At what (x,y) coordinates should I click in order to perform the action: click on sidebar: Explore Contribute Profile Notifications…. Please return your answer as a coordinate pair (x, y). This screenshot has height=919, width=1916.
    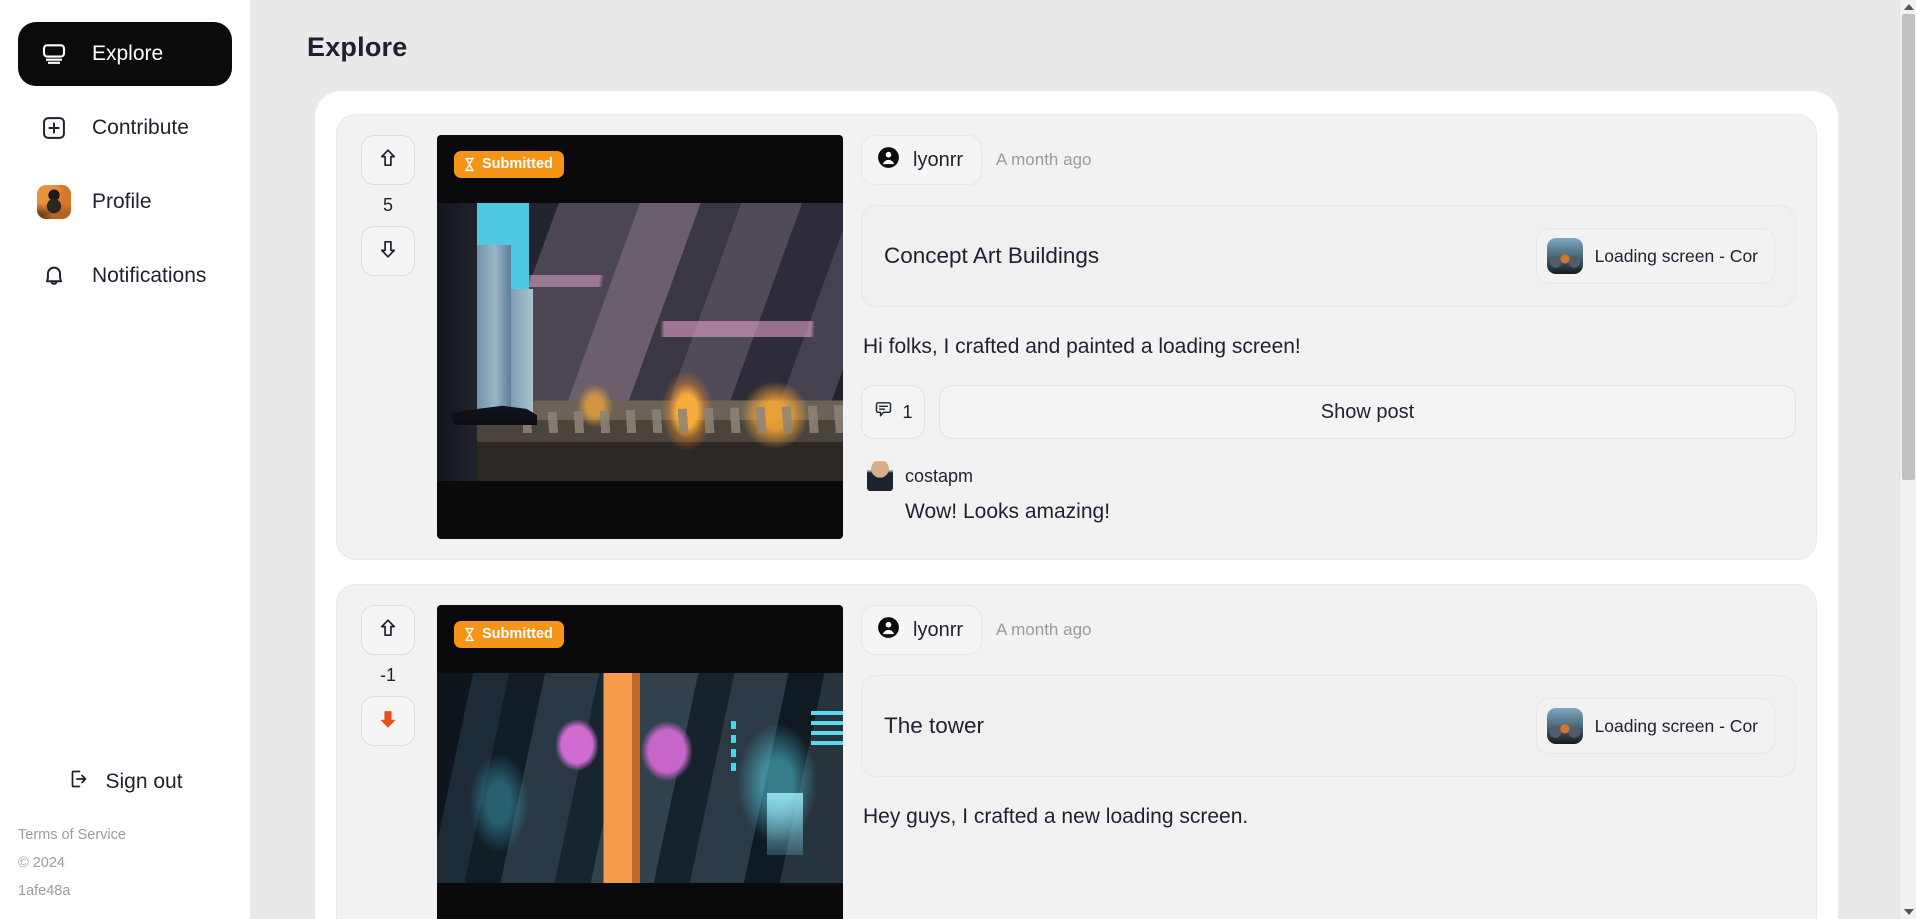
    Looking at the image, I should click on (125, 459).